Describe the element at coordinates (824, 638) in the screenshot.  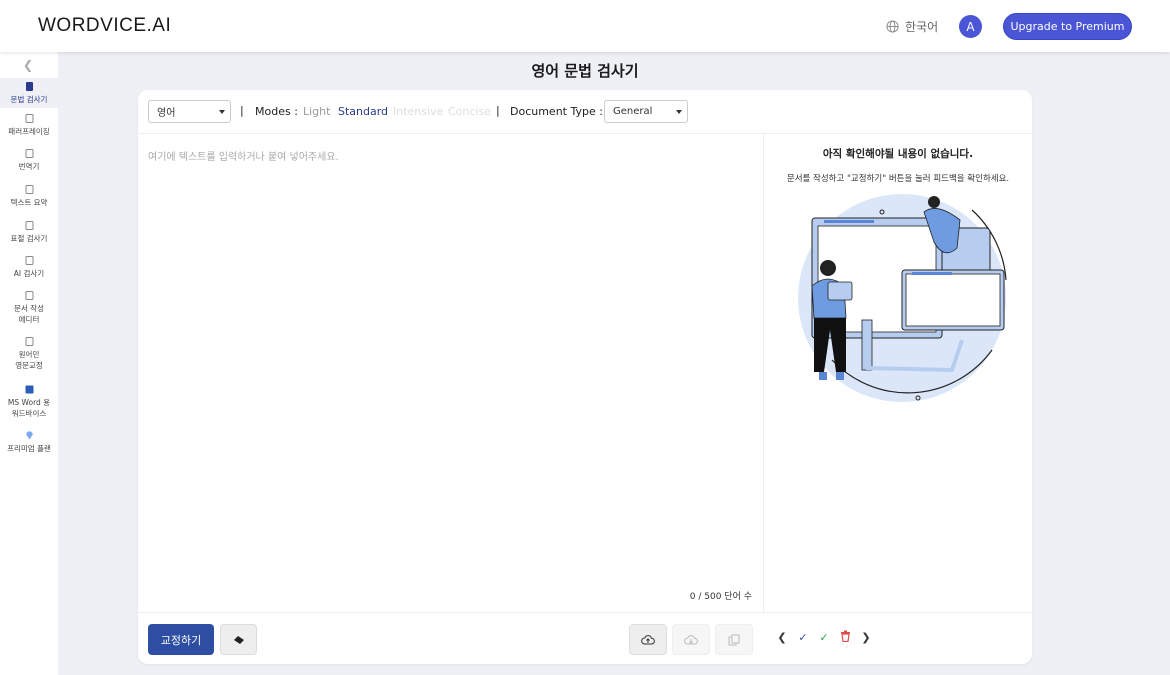
I see `accept-all-icon: ✓︎` at that location.